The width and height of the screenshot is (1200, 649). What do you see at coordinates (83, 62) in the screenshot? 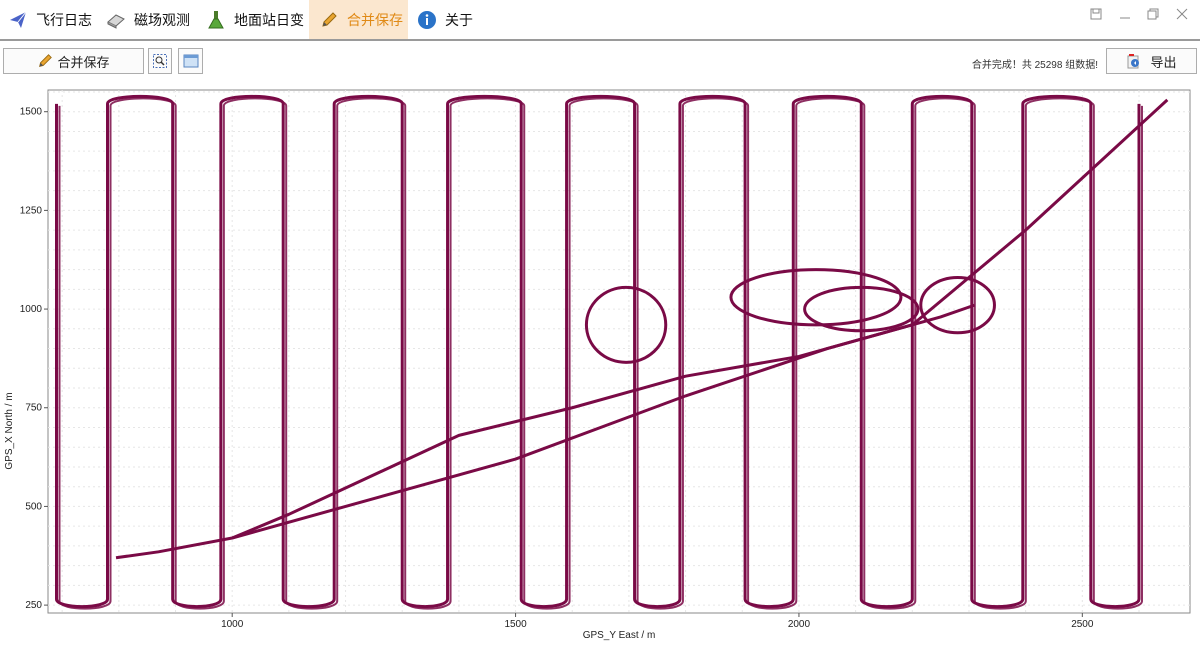
I see `merge-save-label: 合并保存` at bounding box center [83, 62].